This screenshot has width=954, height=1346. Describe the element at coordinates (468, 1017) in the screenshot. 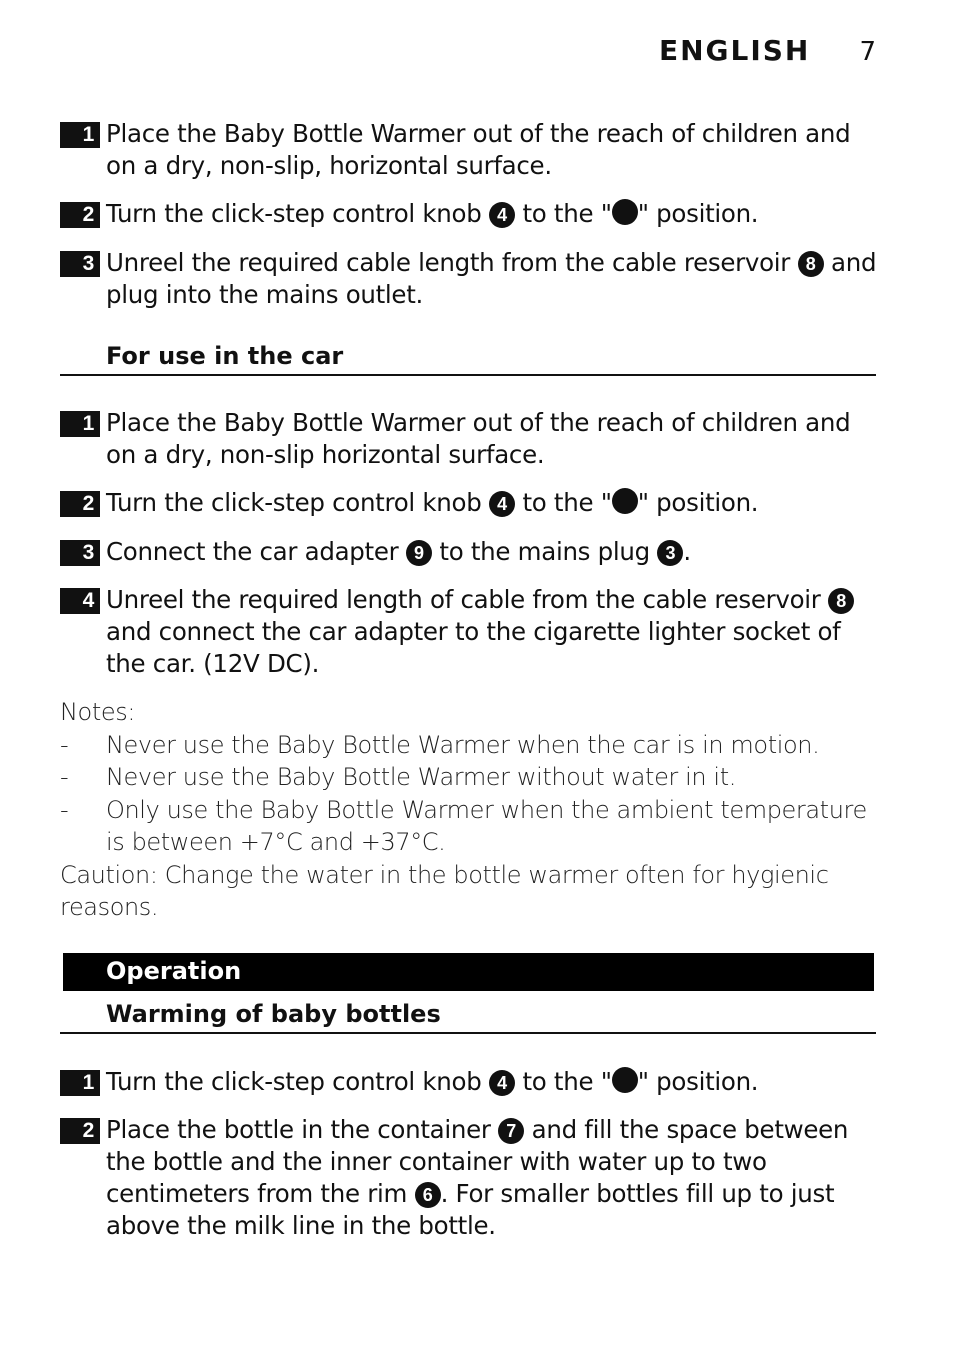

I see `warming-subheading: Warming of baby bottles` at that location.